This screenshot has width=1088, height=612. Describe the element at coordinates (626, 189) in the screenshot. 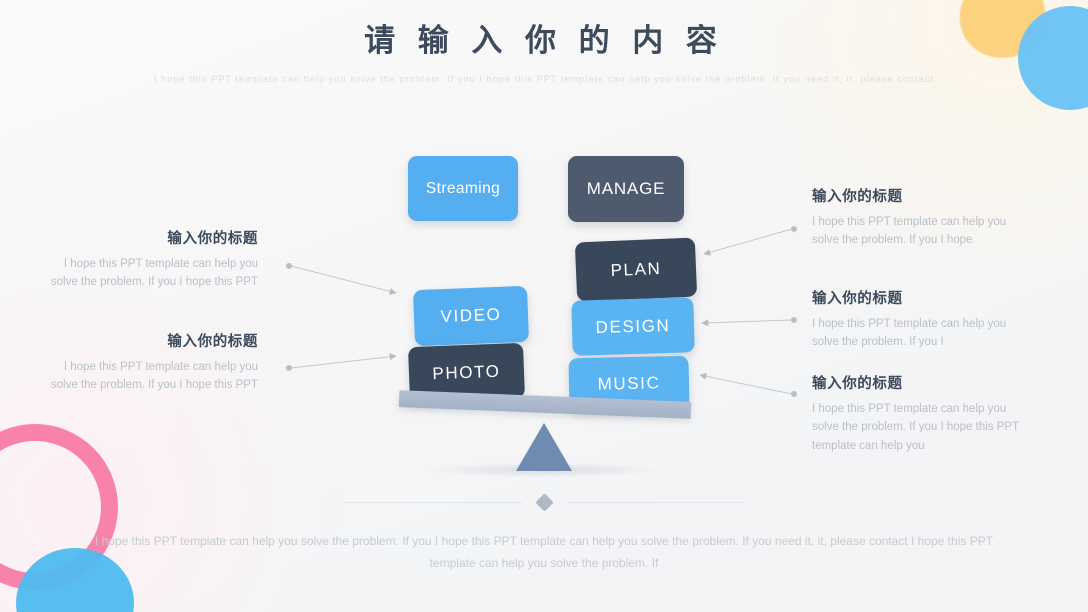

I see `block-manage: MANAGE` at that location.